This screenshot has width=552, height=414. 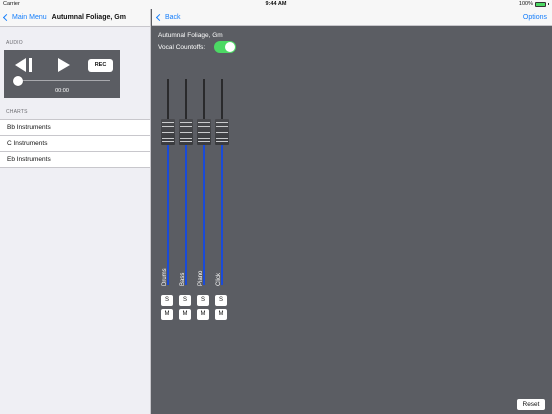 What do you see at coordinates (62, 74) in the screenshot?
I see `audio-player: REC 00:00` at bounding box center [62, 74].